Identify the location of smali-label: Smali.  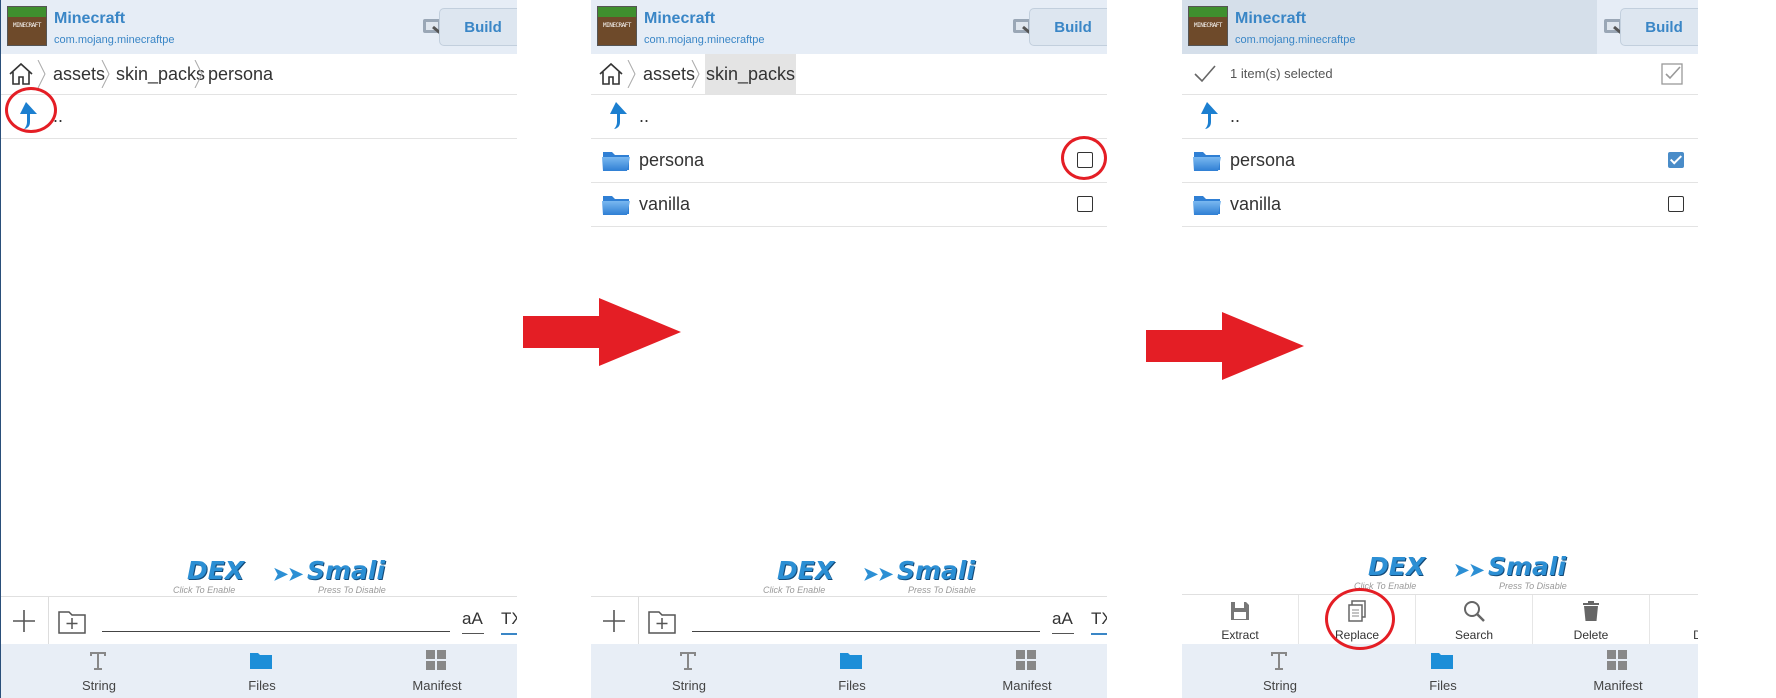
(1527, 566).